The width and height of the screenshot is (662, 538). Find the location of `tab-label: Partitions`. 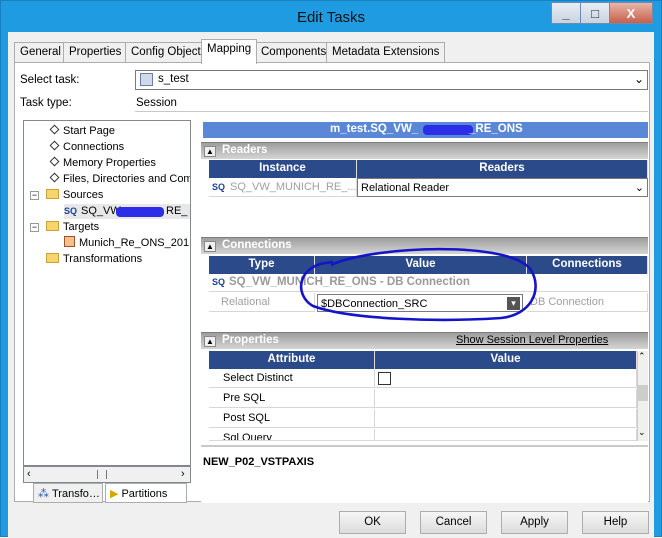

tab-label: Partitions is located at coordinates (144, 494).